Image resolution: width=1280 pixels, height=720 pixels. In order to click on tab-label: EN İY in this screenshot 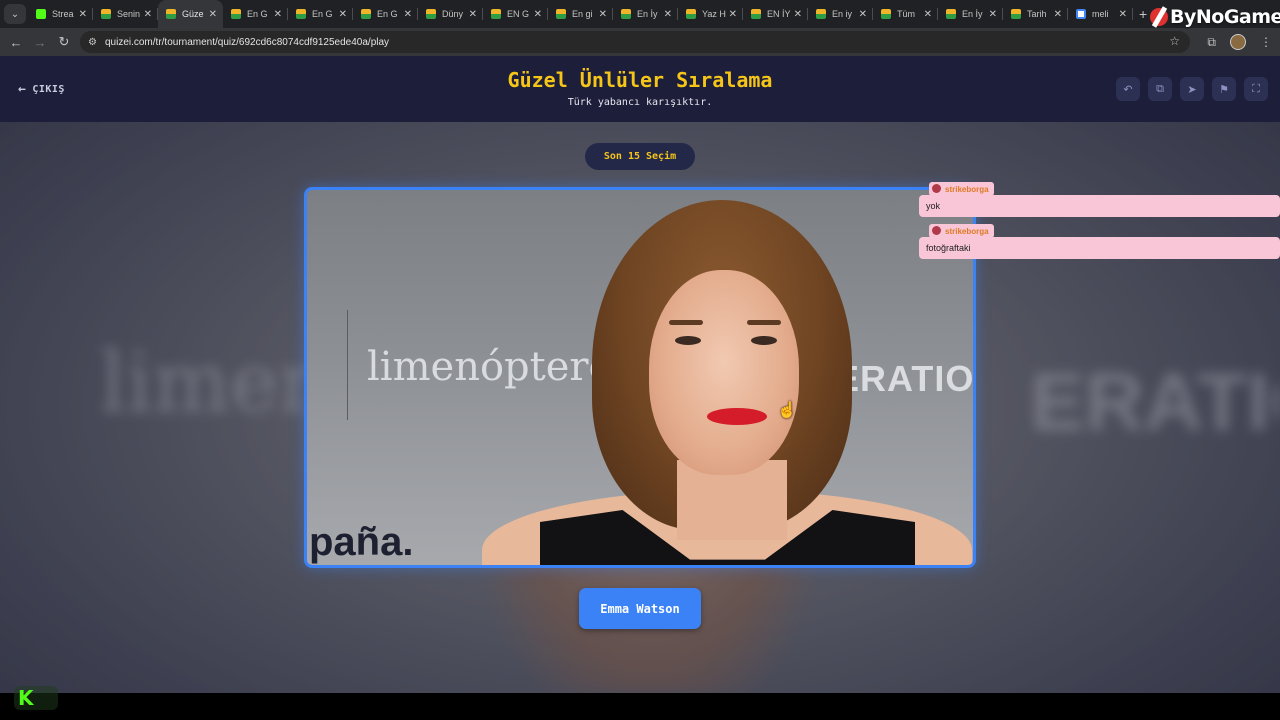, I will do `click(779, 14)`.